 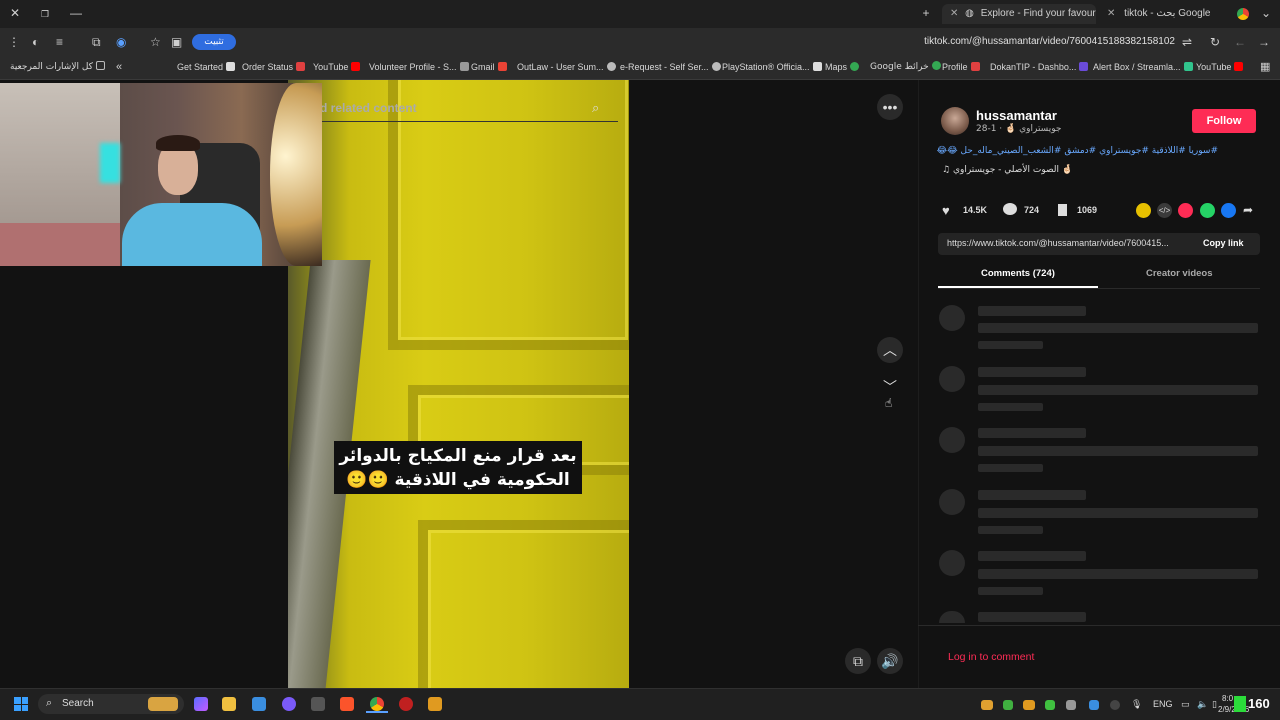 I want to click on close-window-icon: ✕, so click(x=15, y=13).